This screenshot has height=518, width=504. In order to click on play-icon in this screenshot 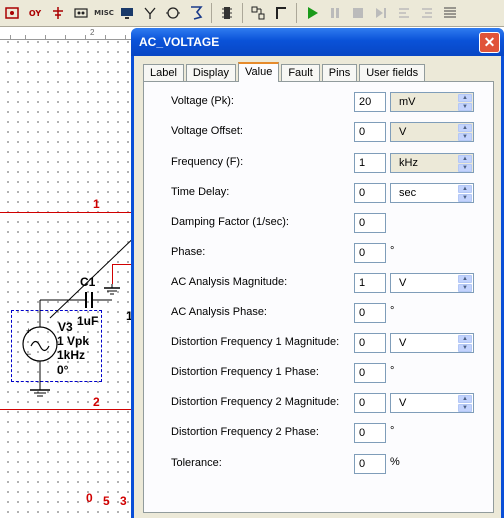, I will do `click(312, 13)`.